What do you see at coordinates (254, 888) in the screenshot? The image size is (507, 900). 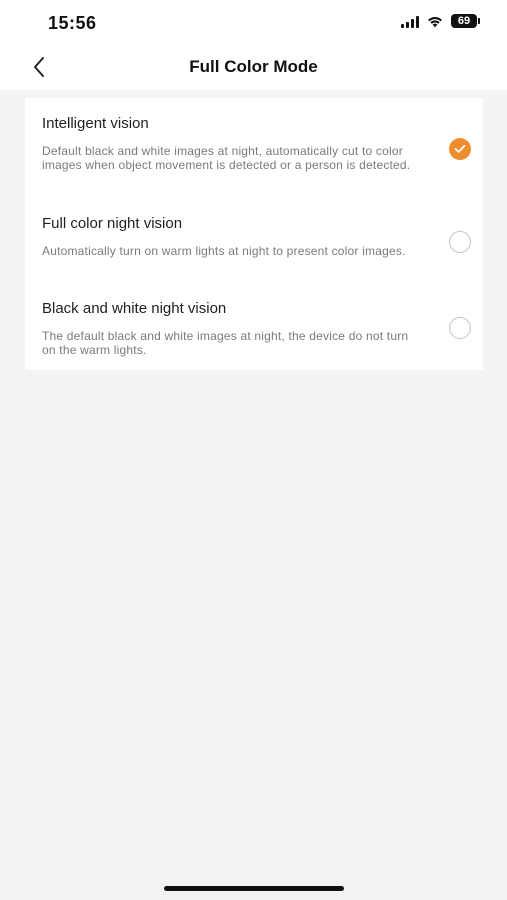 I see `home-indicator` at bounding box center [254, 888].